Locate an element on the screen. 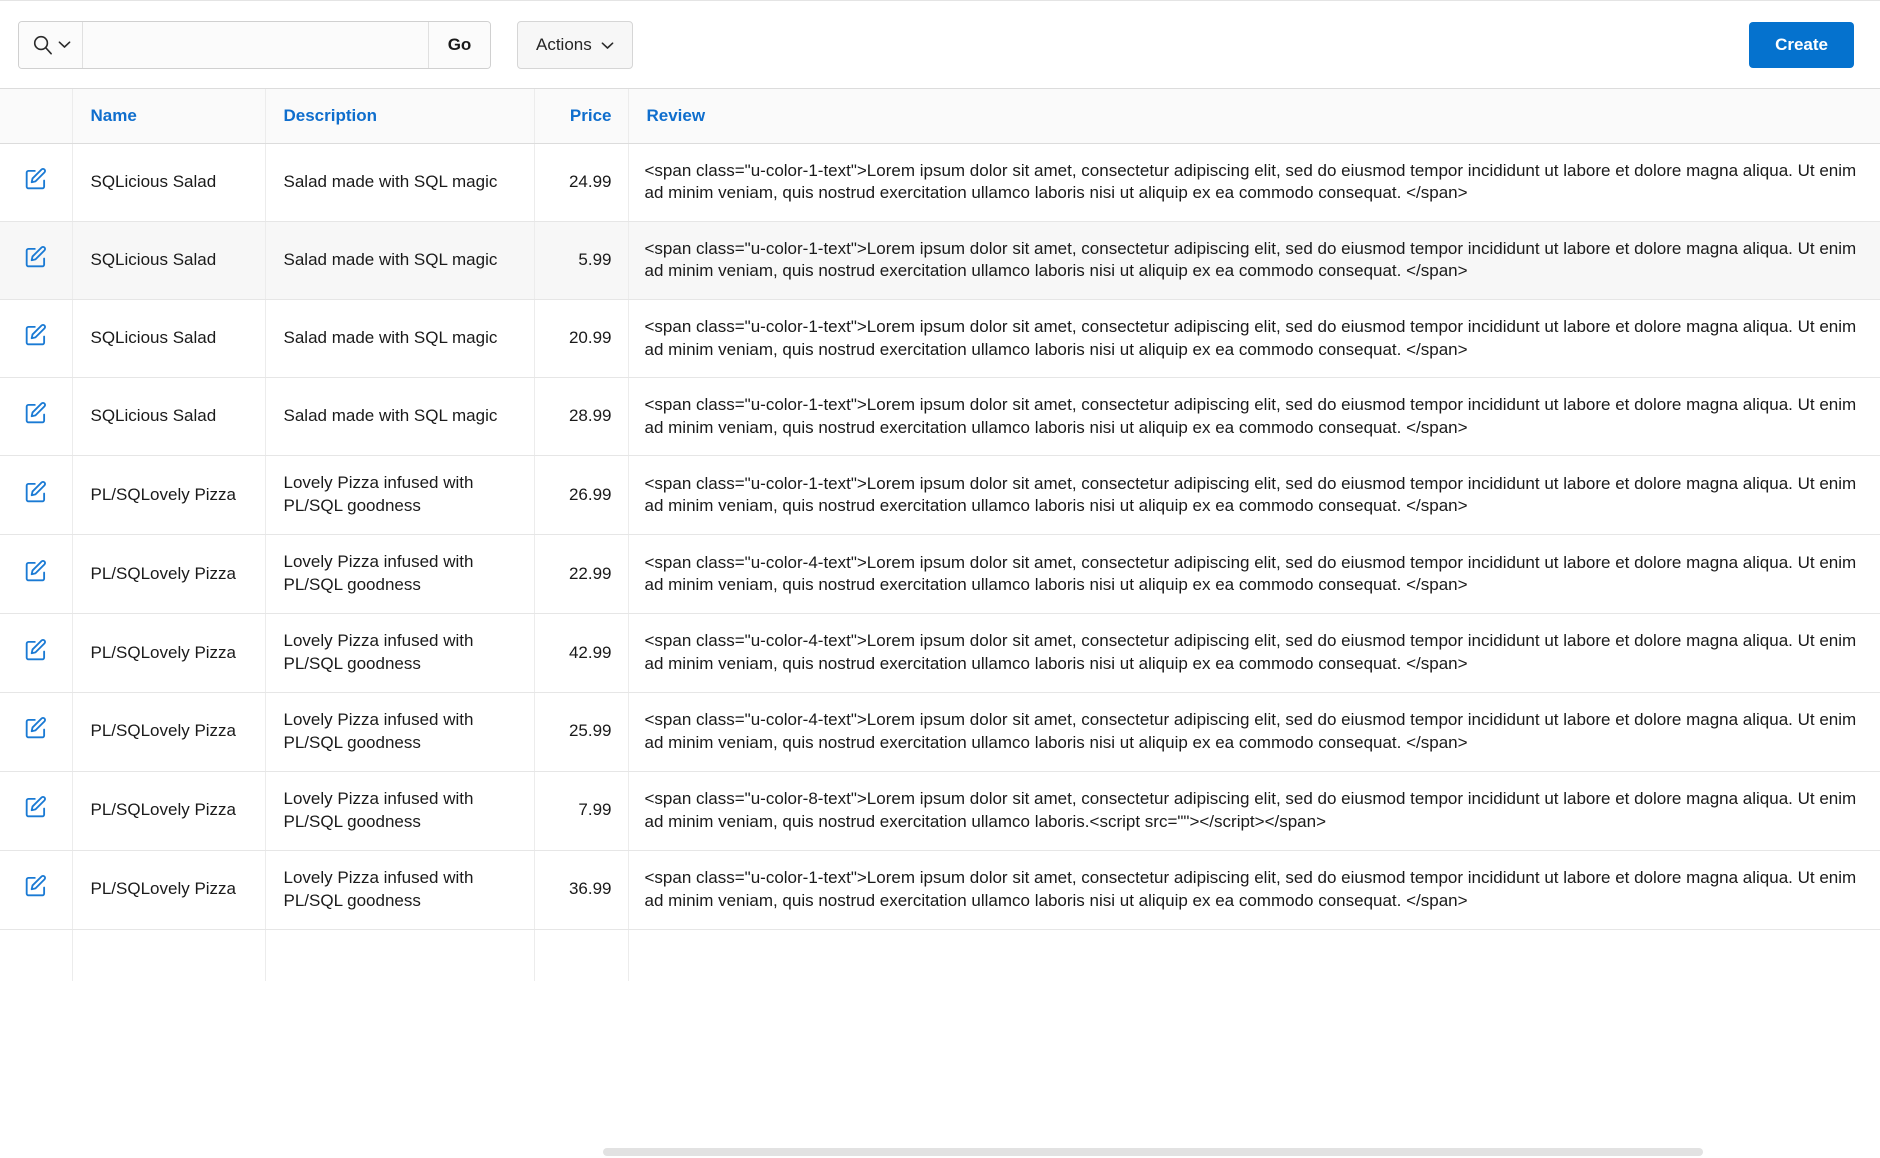  table-header-row: Name Description Price Review is located at coordinates (940, 116).